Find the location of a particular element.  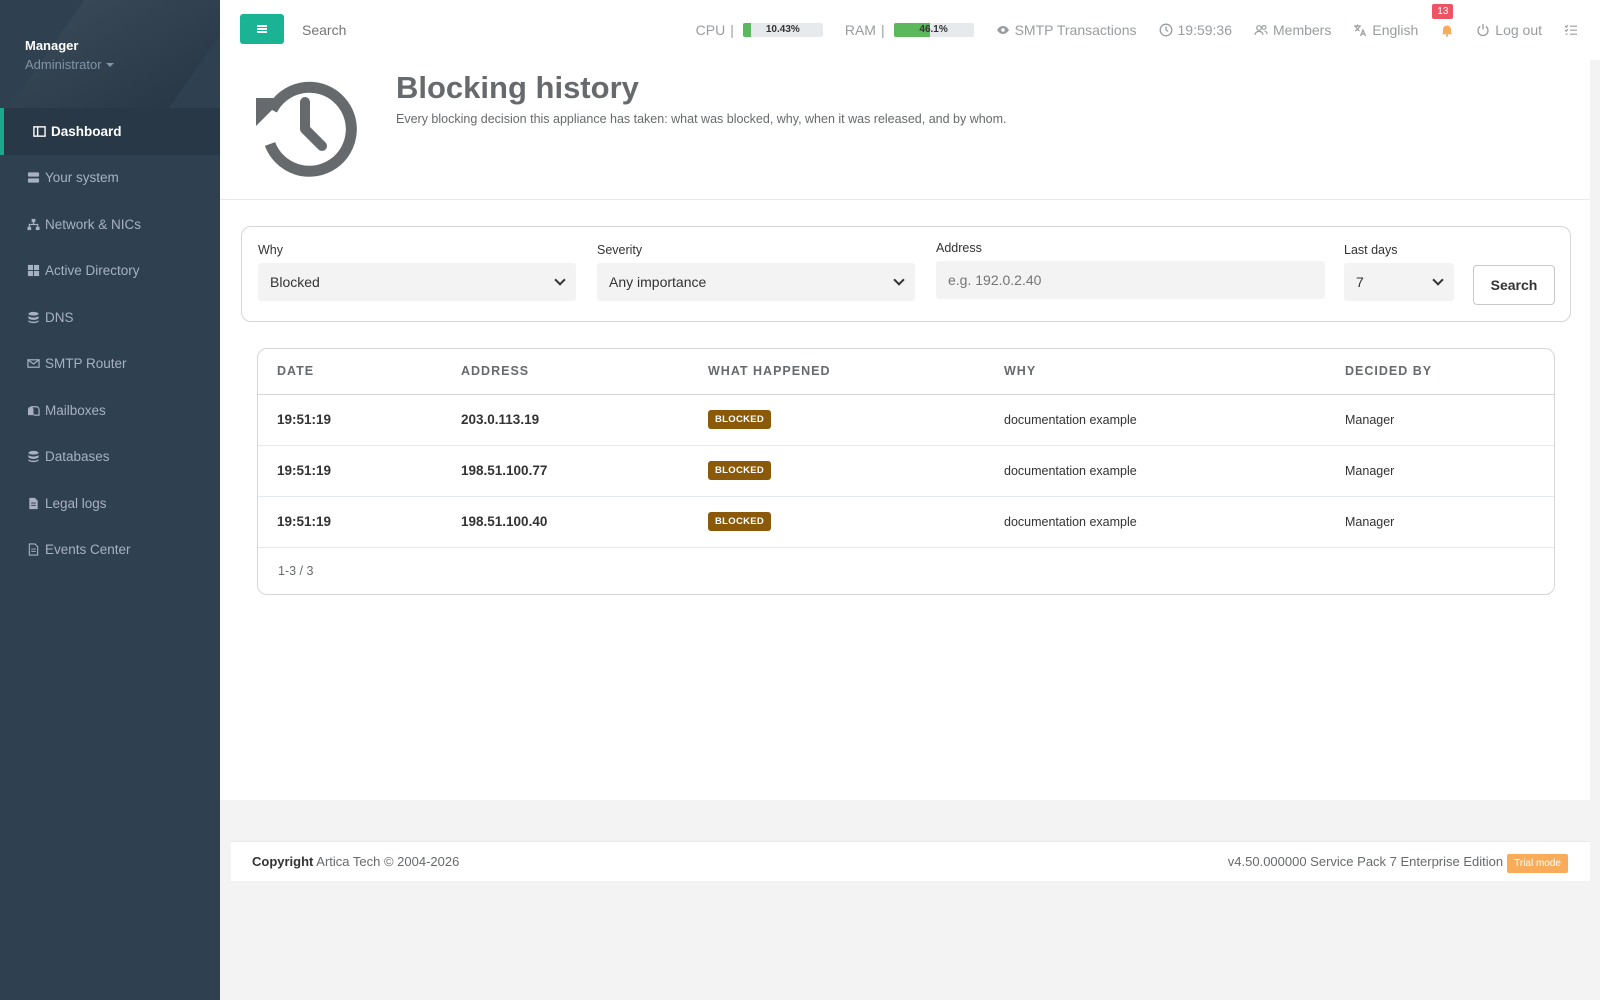

hamburger-icon is located at coordinates (262, 29).